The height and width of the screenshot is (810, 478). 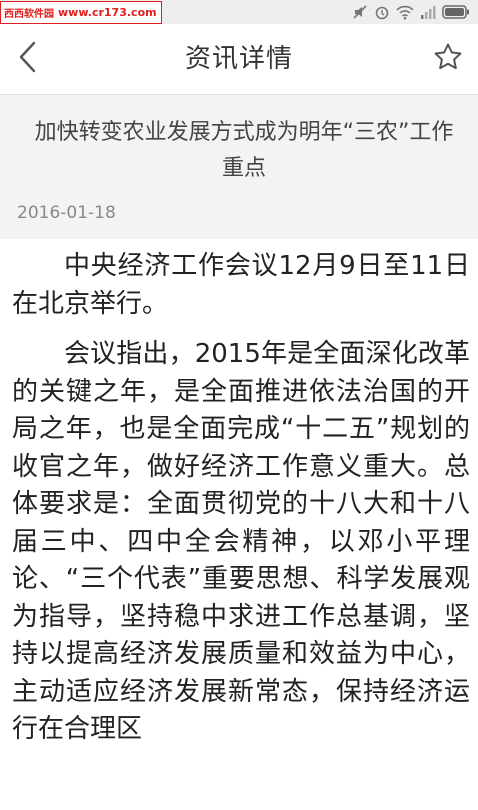 I want to click on watermark-logo: 西西软件园 www.cr173.com, so click(x=81, y=12).